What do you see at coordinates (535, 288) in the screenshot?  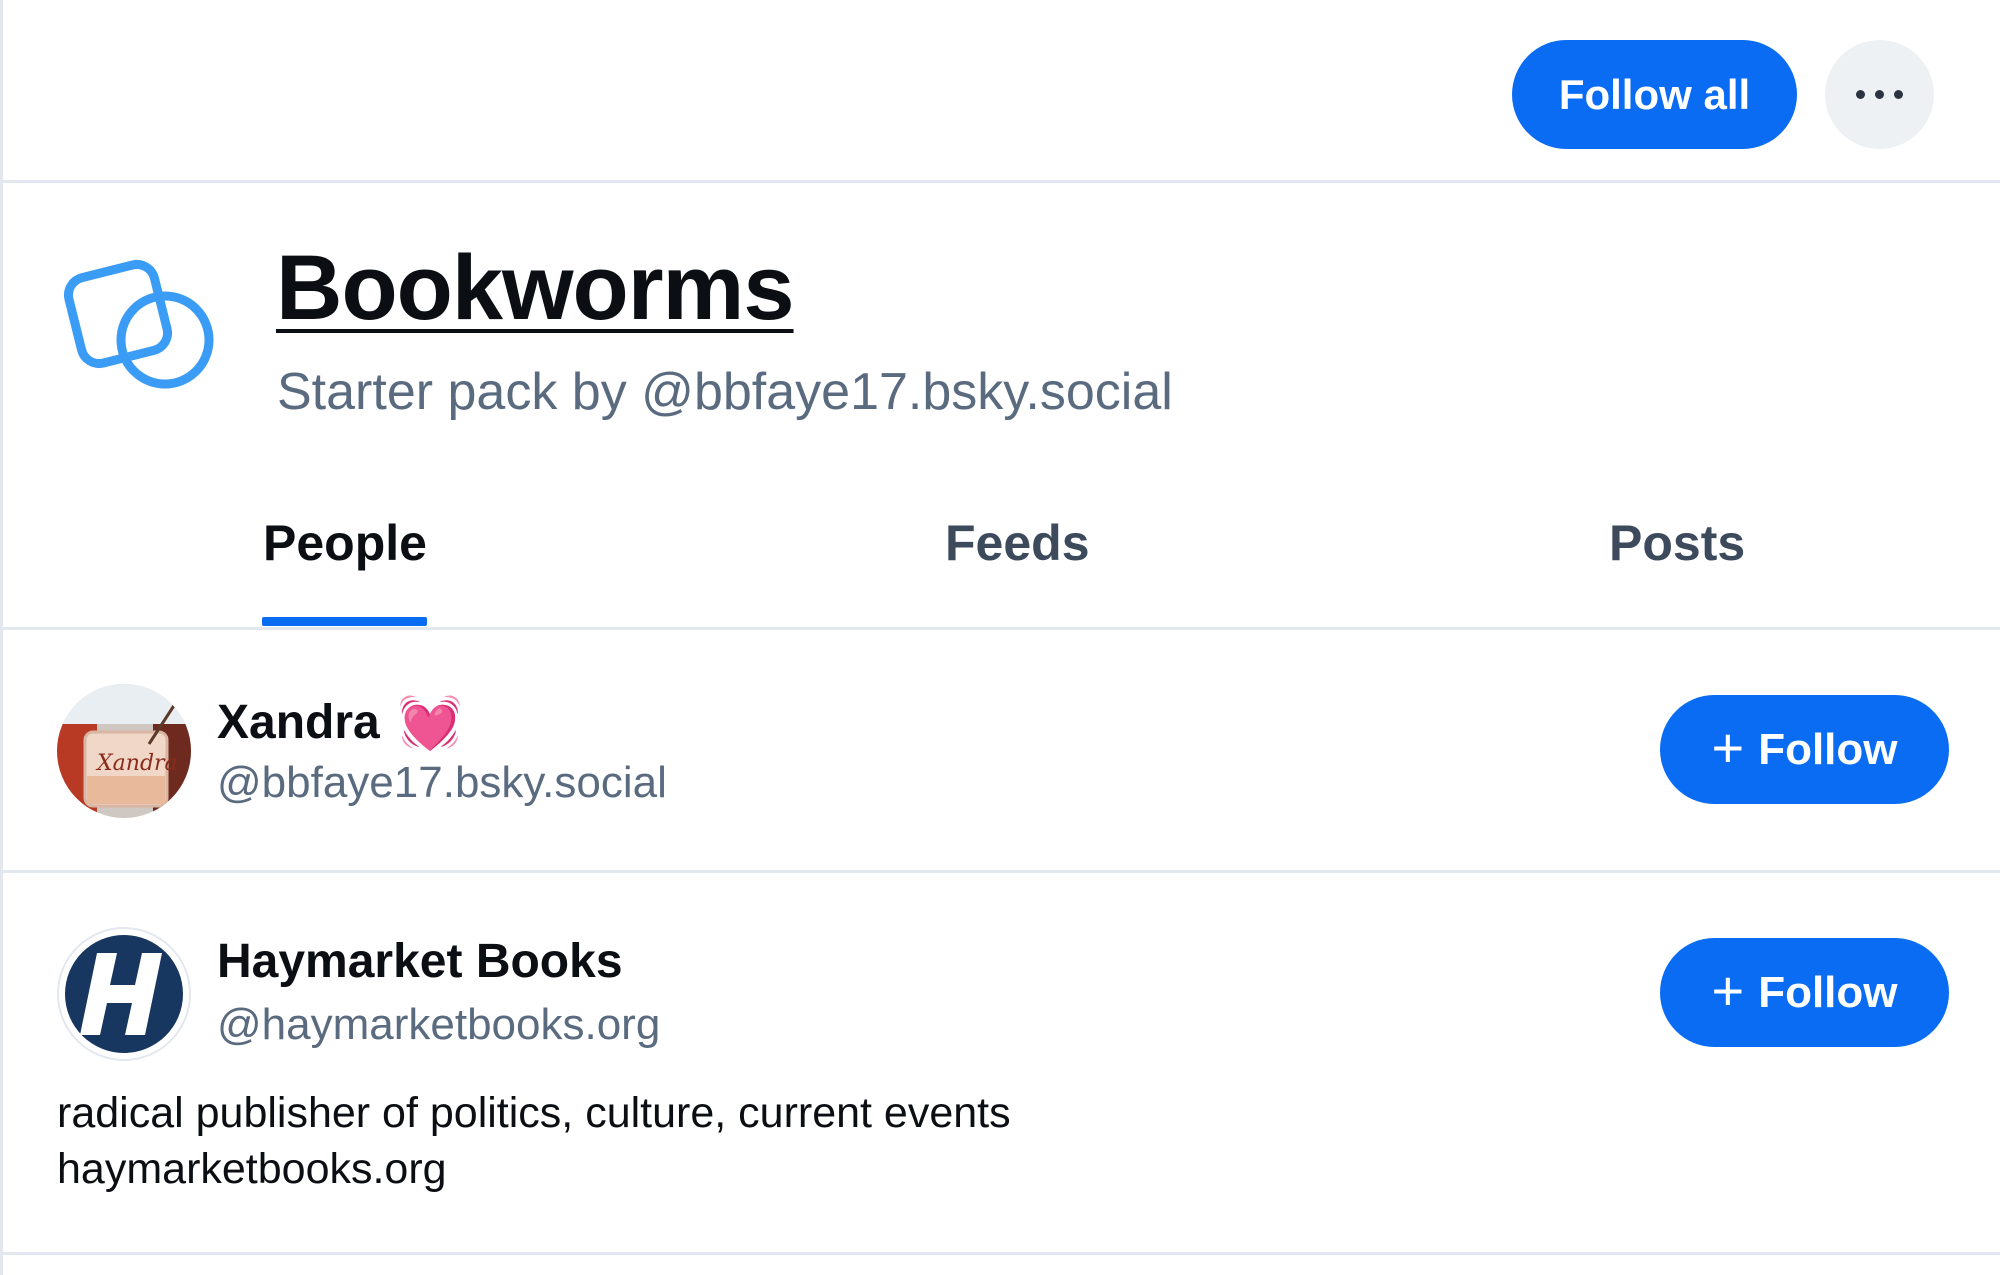 I see `pack-title: Bookworms` at bounding box center [535, 288].